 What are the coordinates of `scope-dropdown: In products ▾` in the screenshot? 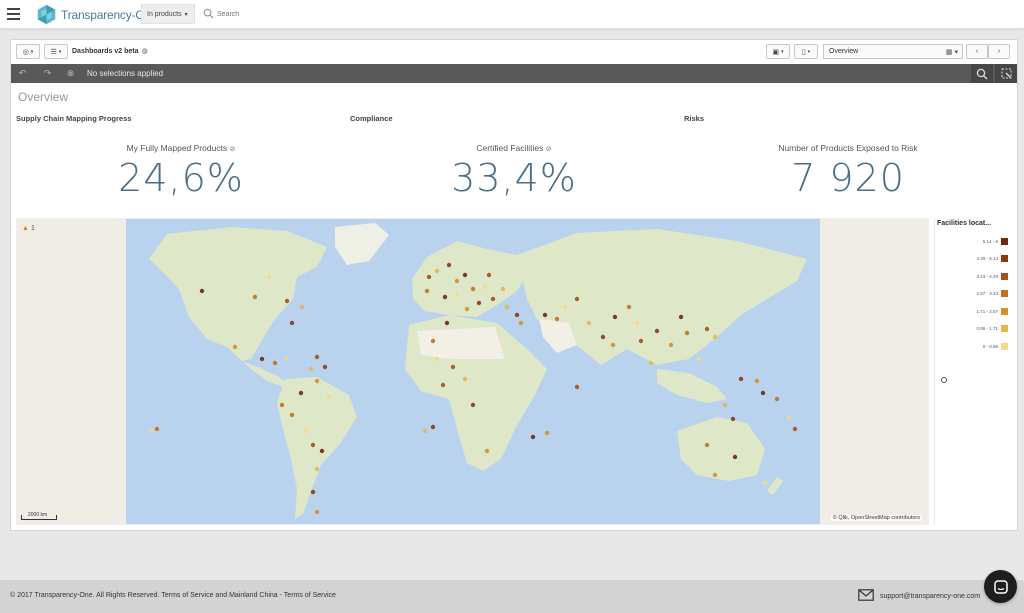 It's located at (168, 14).